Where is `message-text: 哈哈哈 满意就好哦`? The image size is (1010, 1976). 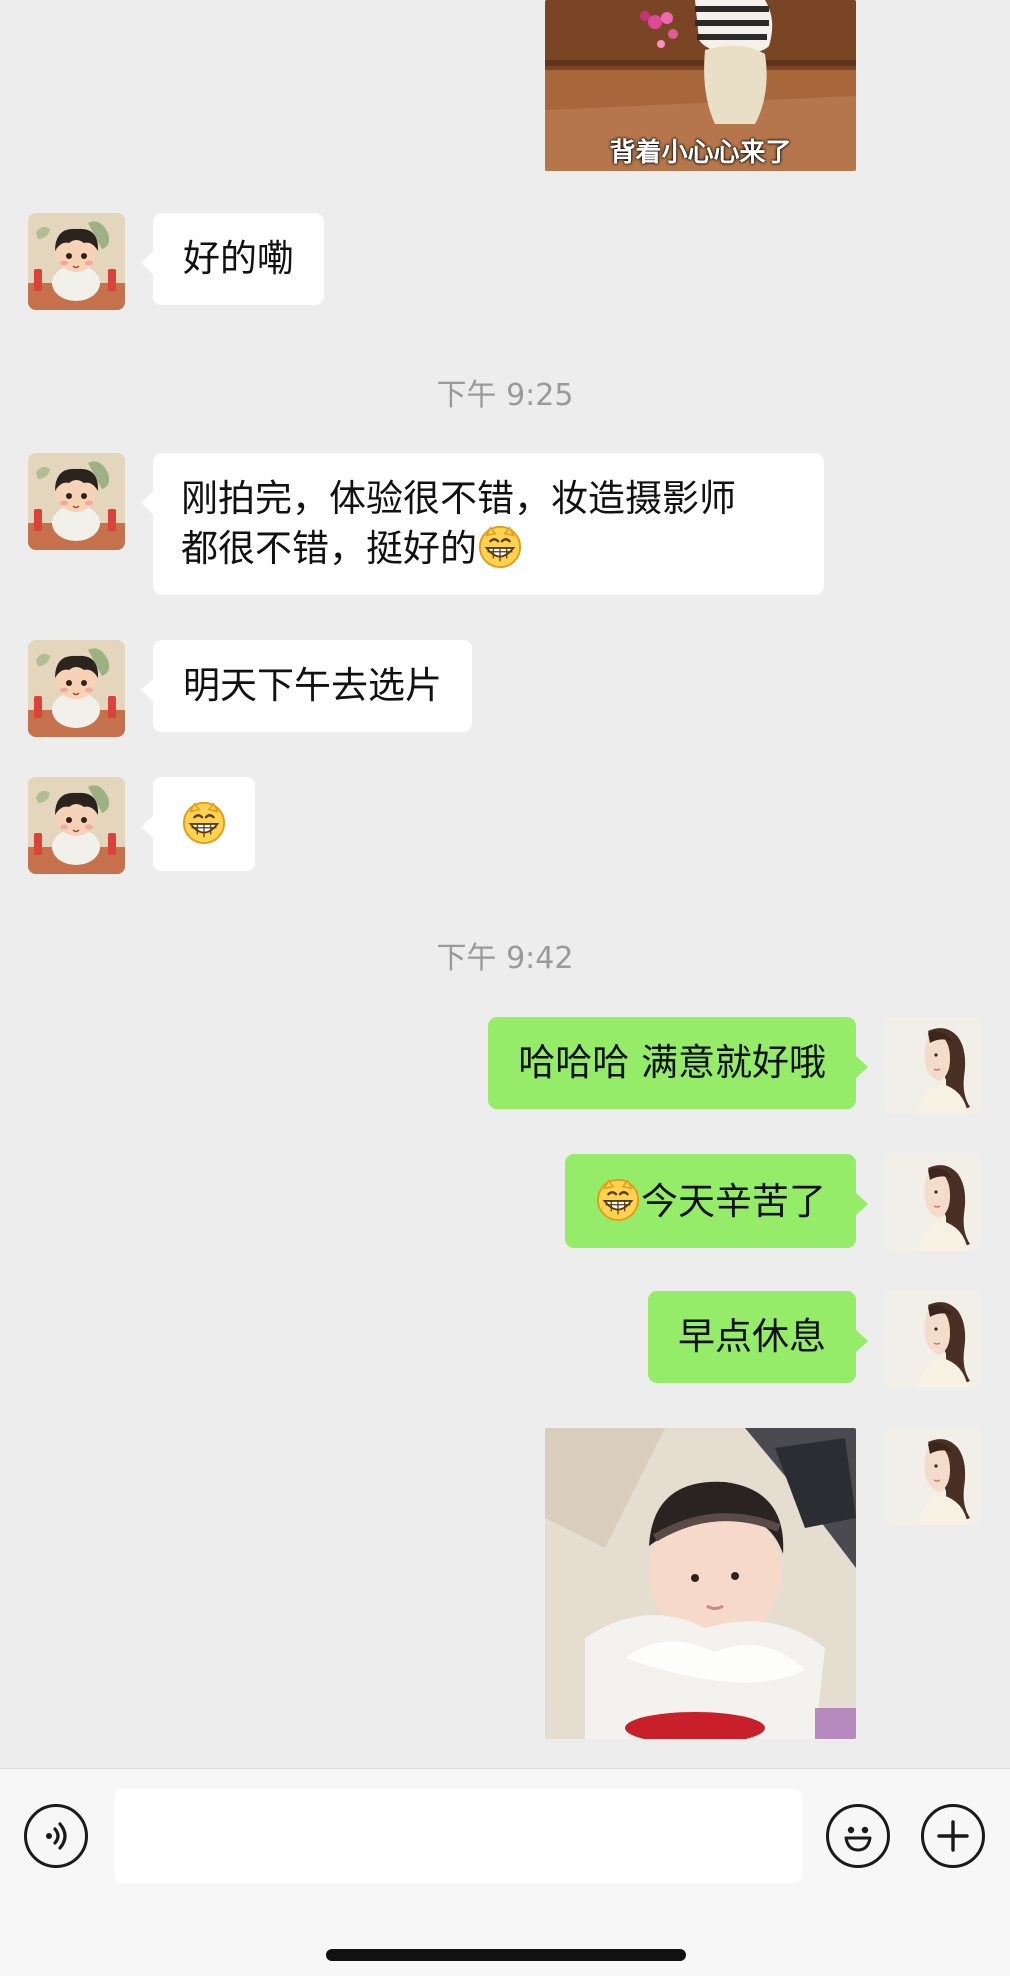 message-text: 哈哈哈 满意就好哦 is located at coordinates (672, 1062).